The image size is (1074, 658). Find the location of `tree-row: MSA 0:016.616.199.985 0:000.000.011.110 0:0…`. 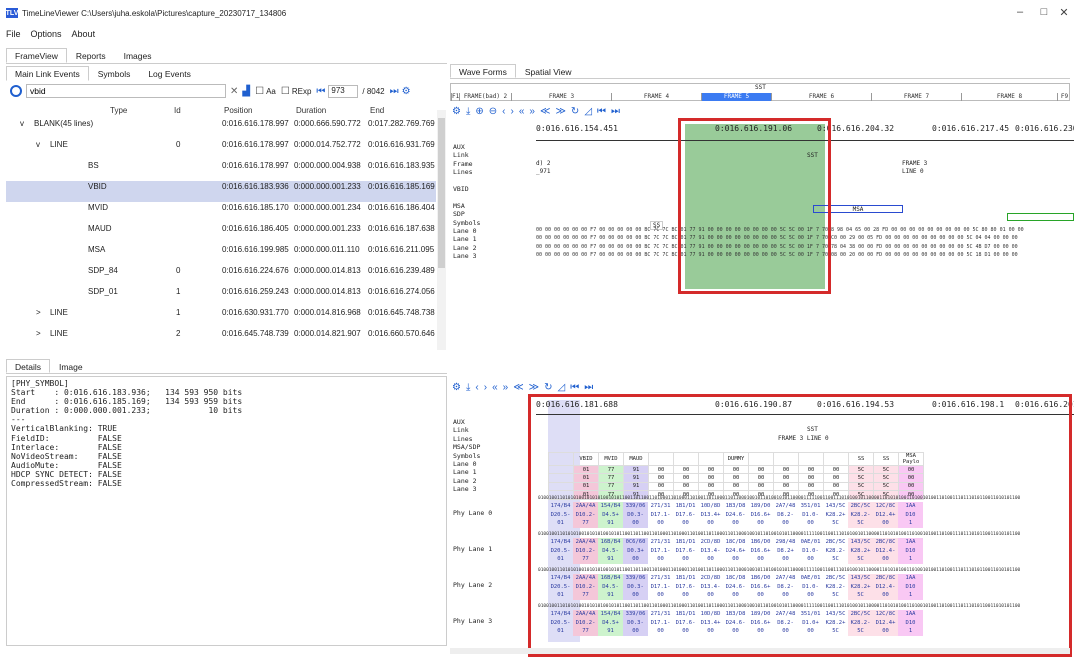

tree-row: MSA 0:016.616.199.985 0:000.000.011.110 0:0… is located at coordinates (221, 254).